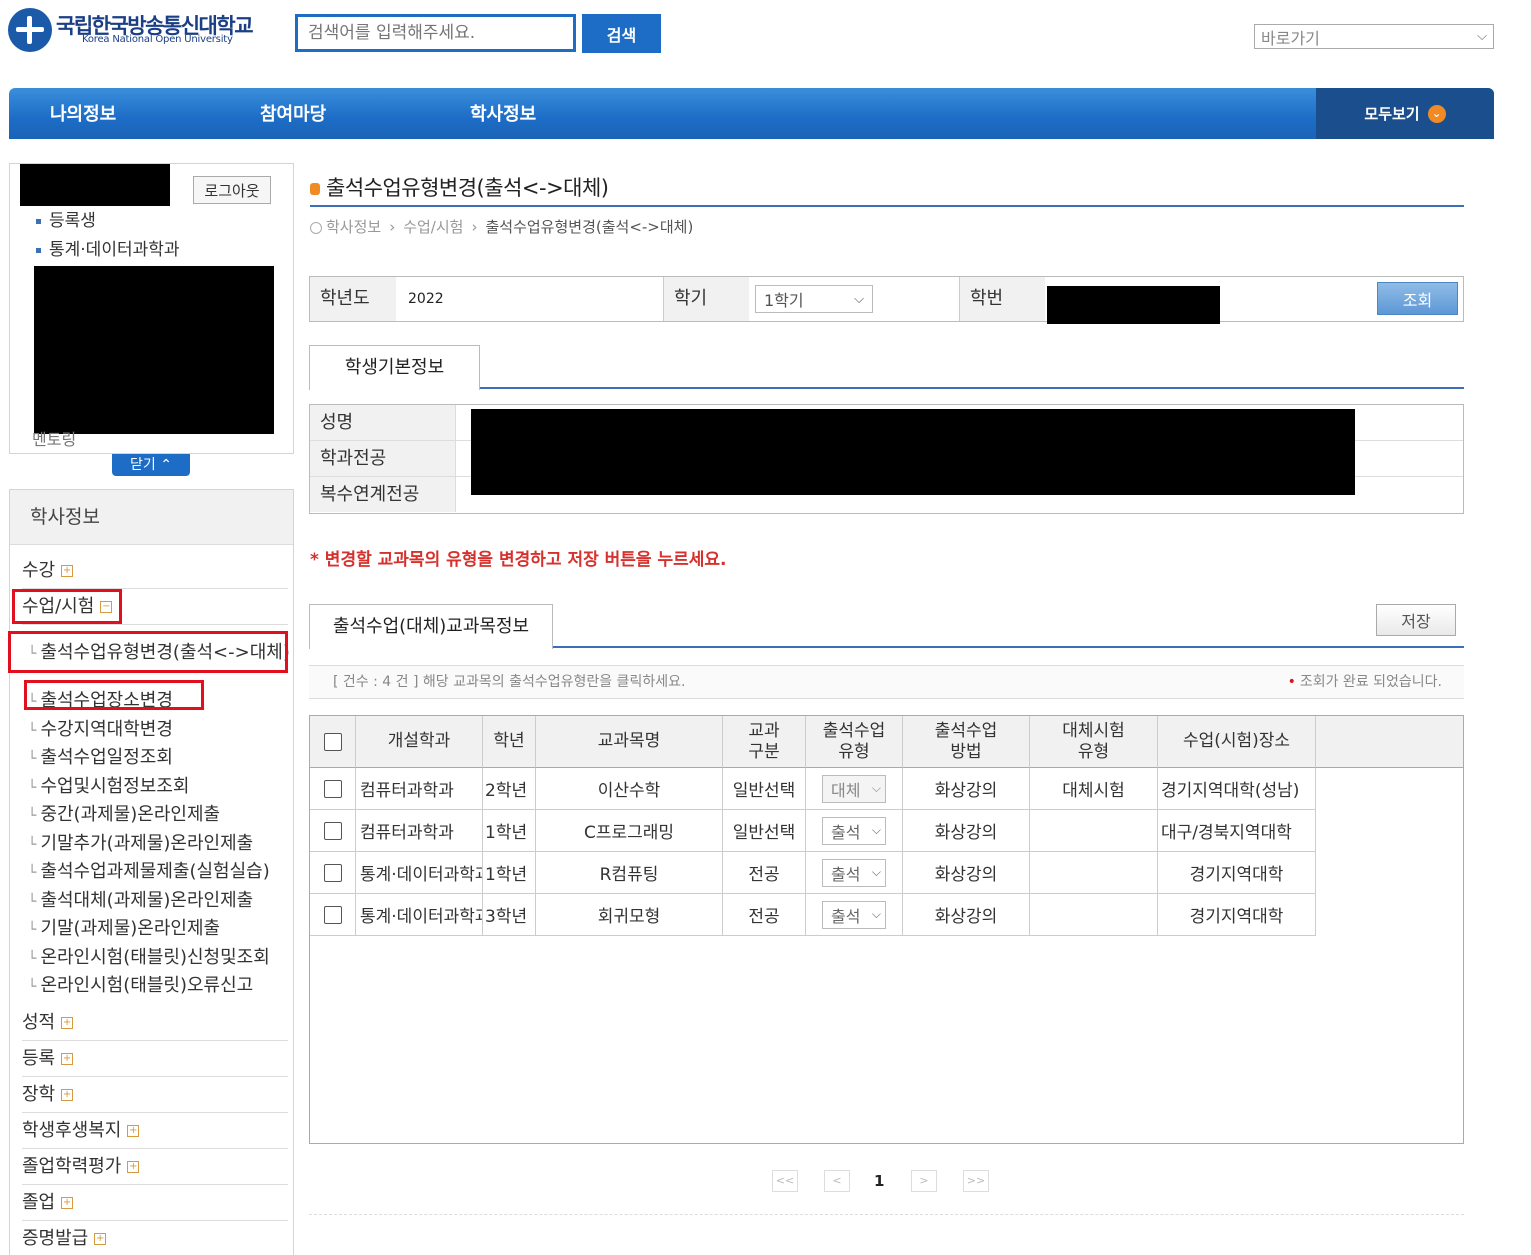 This screenshot has width=1531, height=1255. I want to click on menu-item-scholarship: 장학 +, so click(155, 1096).